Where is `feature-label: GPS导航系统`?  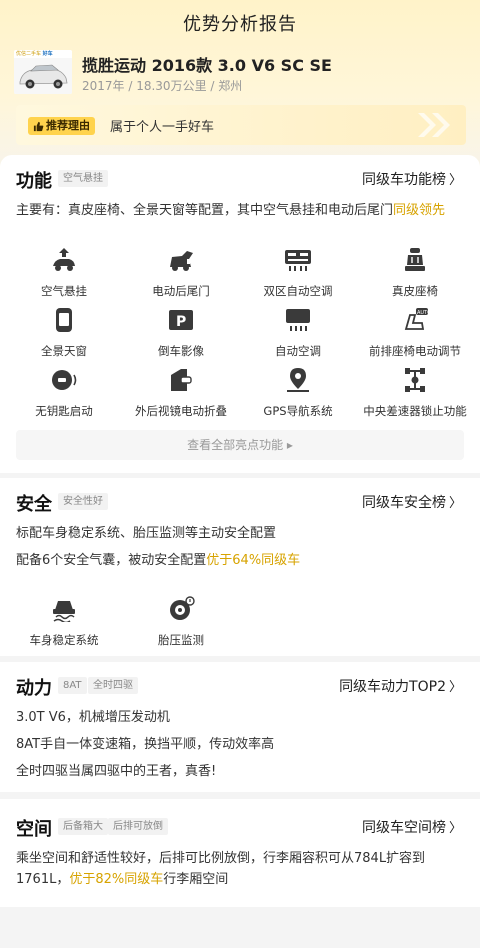 feature-label: GPS导航系统 is located at coordinates (298, 411).